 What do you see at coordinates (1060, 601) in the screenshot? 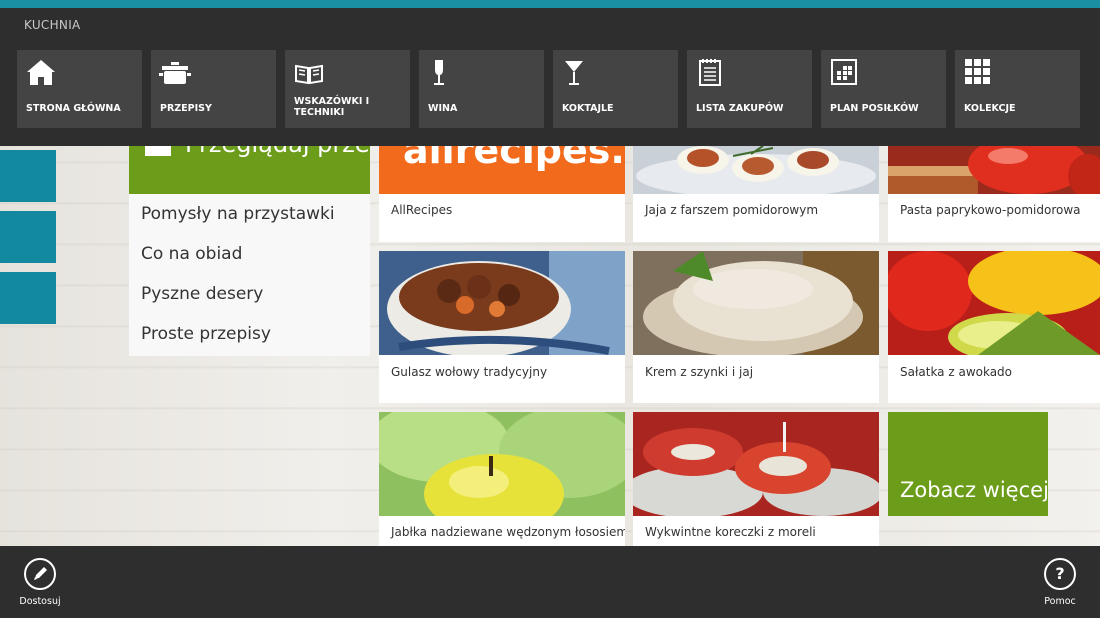
I see `help-label: Pomoc` at bounding box center [1060, 601].